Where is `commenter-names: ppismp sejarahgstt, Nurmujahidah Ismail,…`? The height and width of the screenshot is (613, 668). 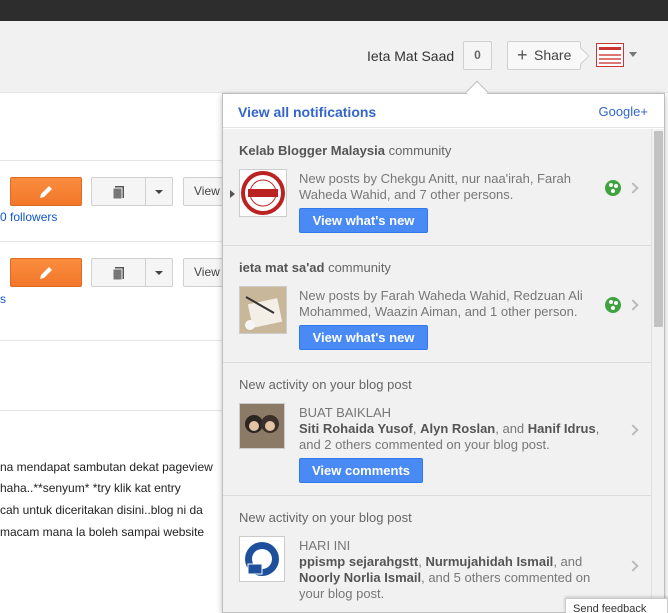 commenter-names: ppismp sejarahgstt, Nurmujahidah Ismail,… is located at coordinates (441, 561).